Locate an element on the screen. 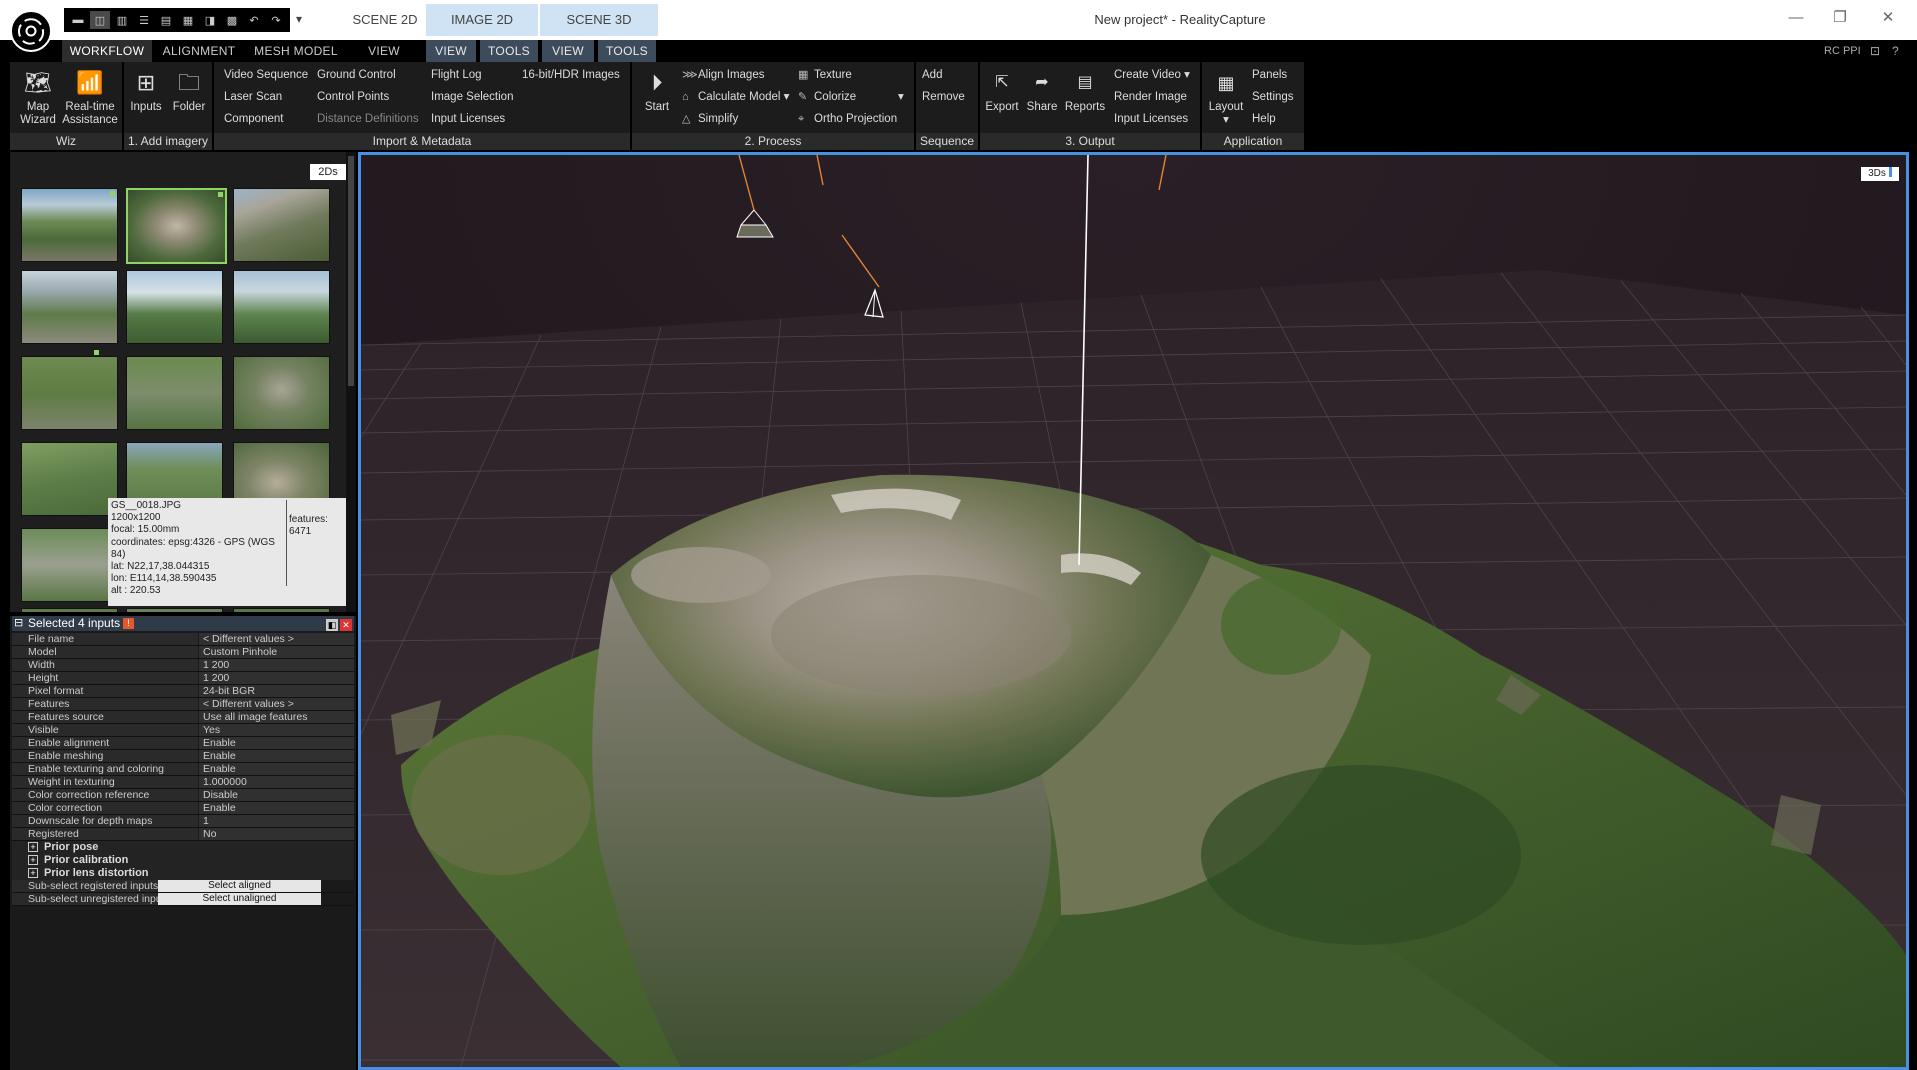 The width and height of the screenshot is (1917, 1070). calculate-model-button: ⌂ Calculate Model ▾ is located at coordinates (735, 97).